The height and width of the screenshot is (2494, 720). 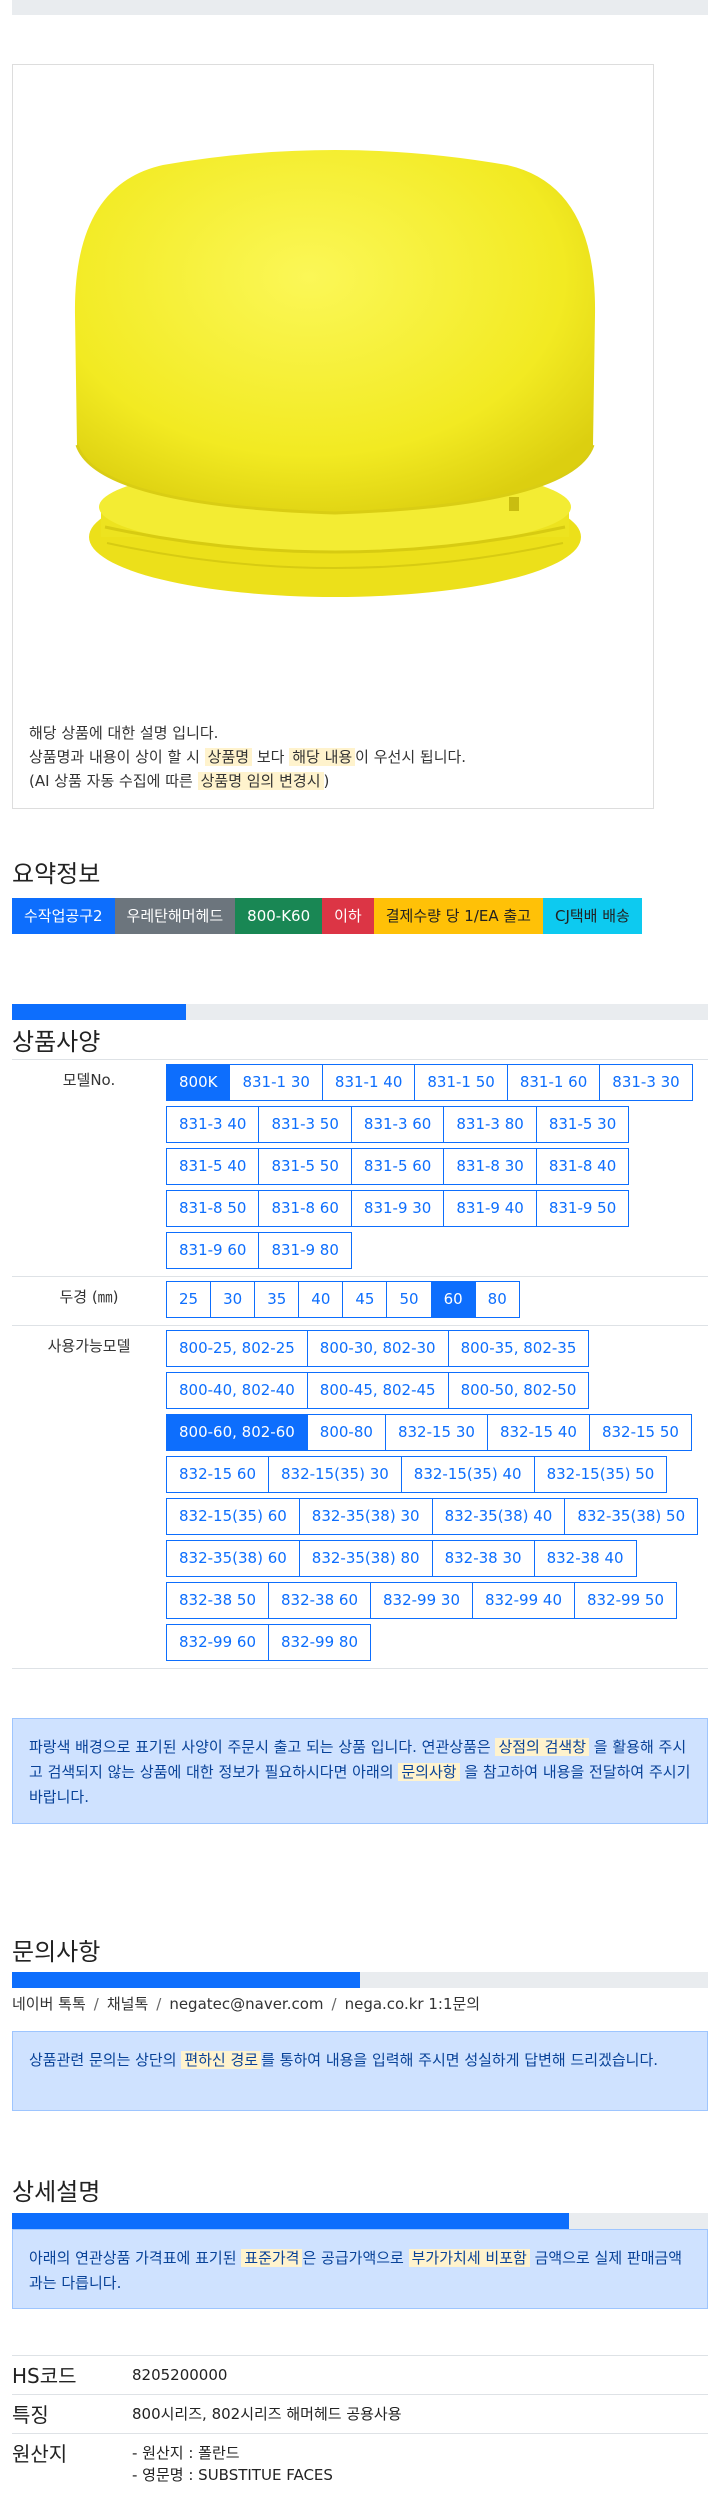 I want to click on model-option: 831-8 30, so click(x=490, y=1166).